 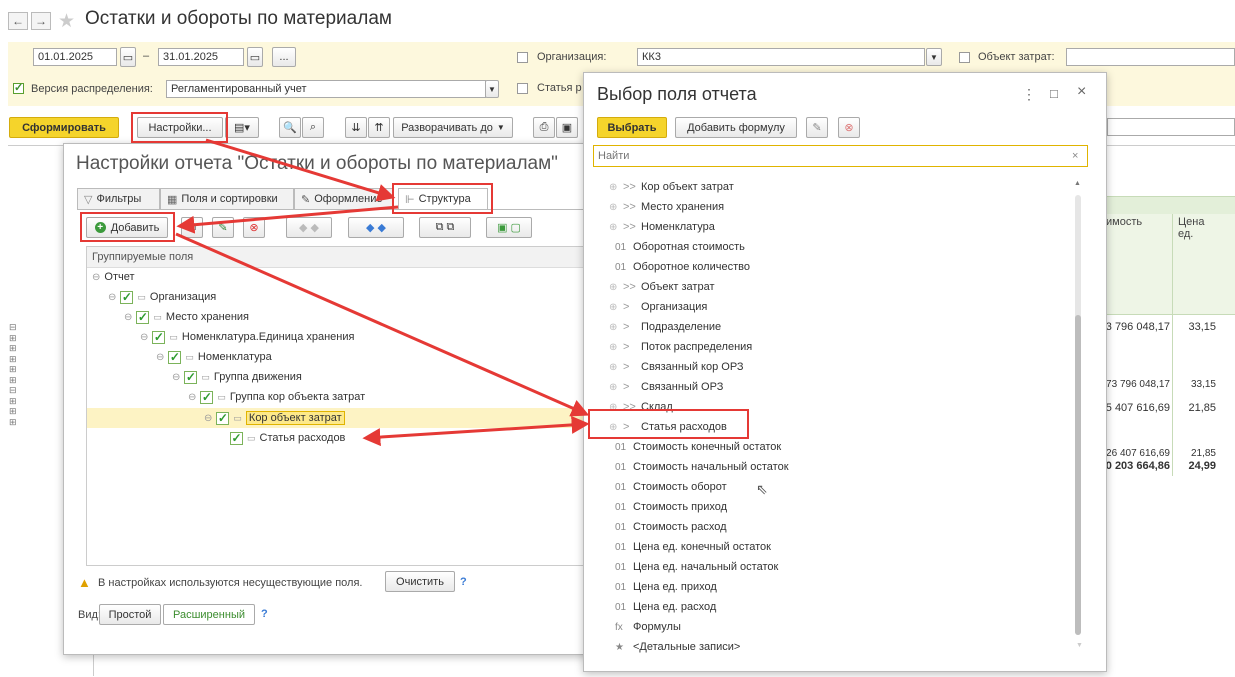 I want to click on arrow-field-to-tree, so click(x=476, y=431).